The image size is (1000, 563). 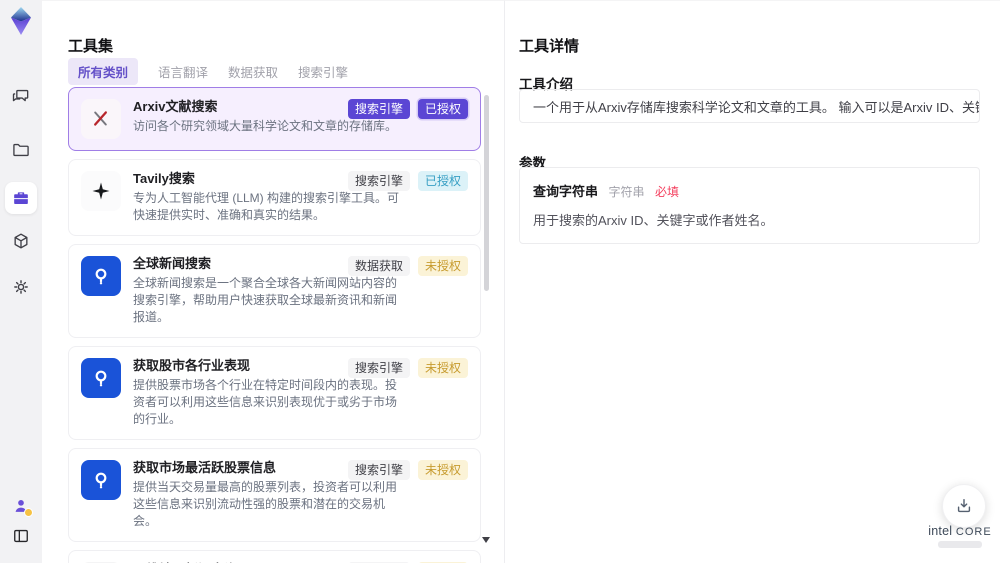 I want to click on active-stocks-search-icon, so click(x=101, y=480).